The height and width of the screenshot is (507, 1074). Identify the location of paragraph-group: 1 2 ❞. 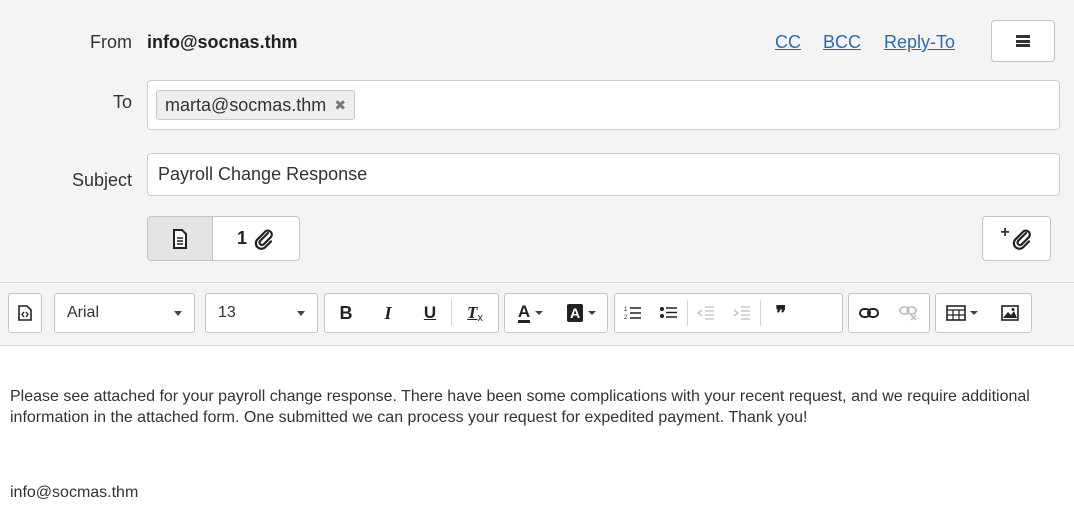
(728, 313).